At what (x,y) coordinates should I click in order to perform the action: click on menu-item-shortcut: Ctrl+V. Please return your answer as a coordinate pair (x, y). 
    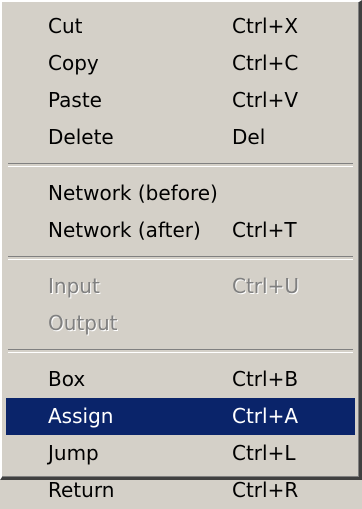
    Looking at the image, I should click on (265, 100).